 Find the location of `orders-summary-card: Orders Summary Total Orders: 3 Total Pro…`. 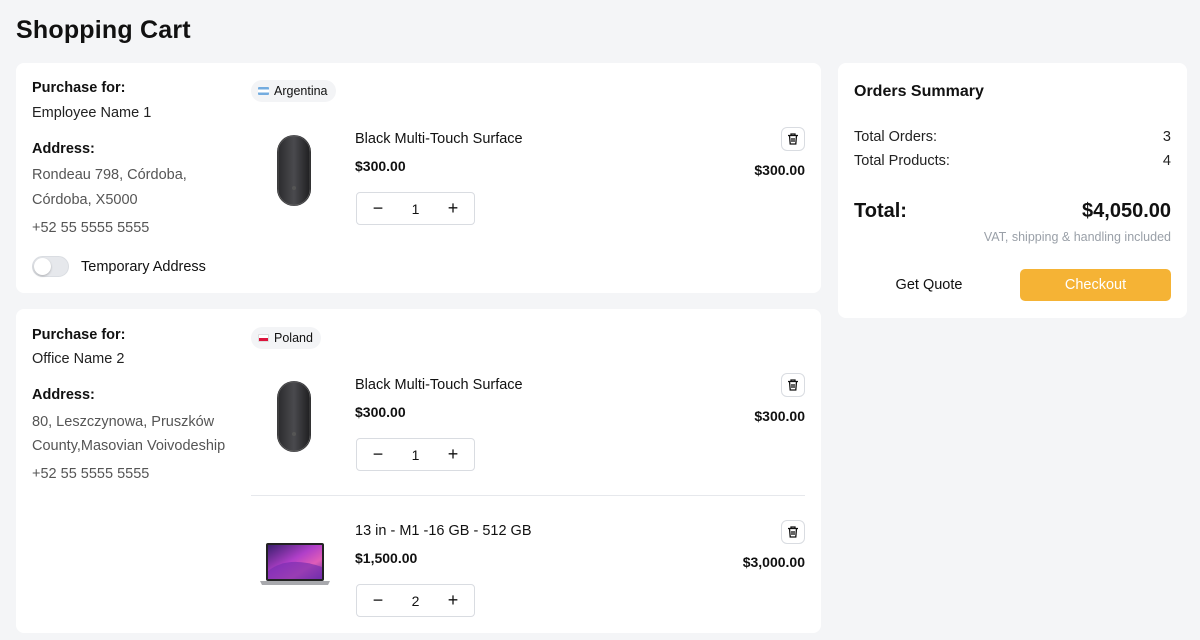

orders-summary-card: Orders Summary Total Orders: 3 Total Pro… is located at coordinates (1012, 190).